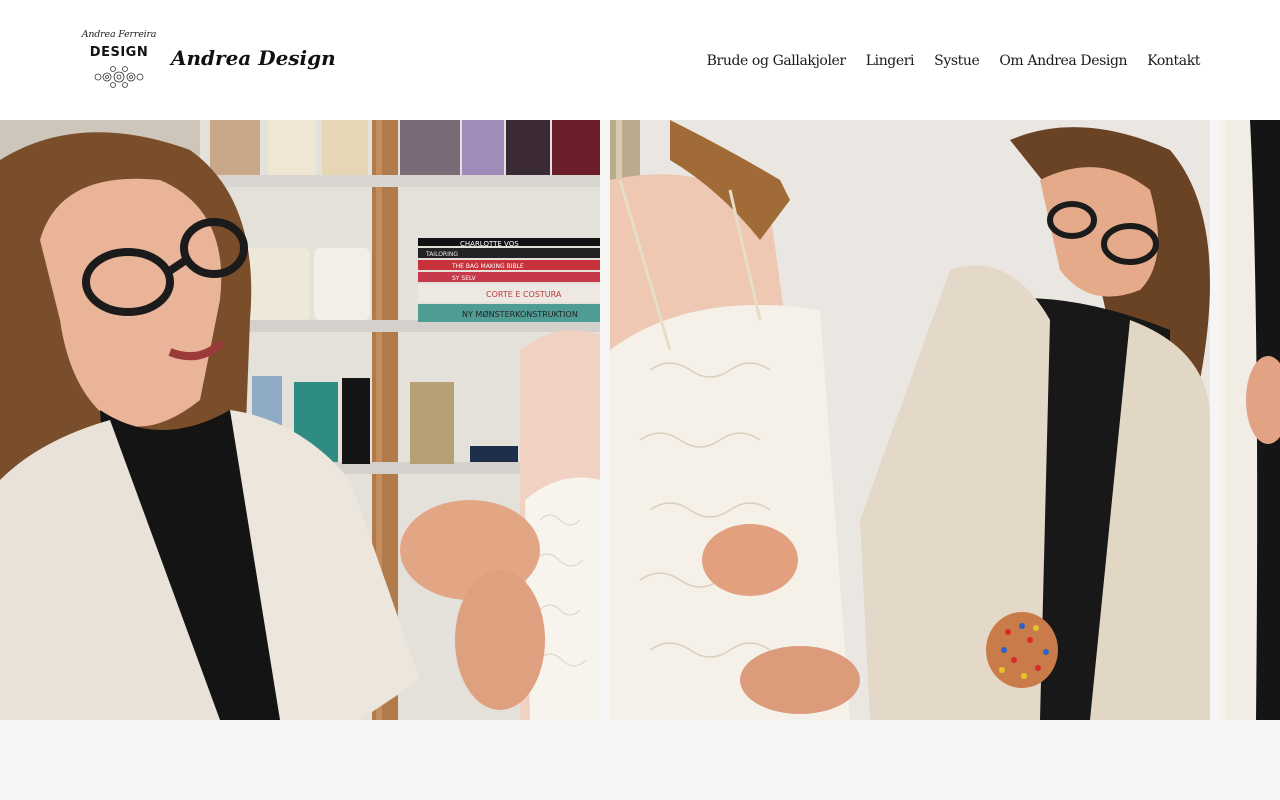  I want to click on logo-design-word: DESIGN, so click(119, 52).